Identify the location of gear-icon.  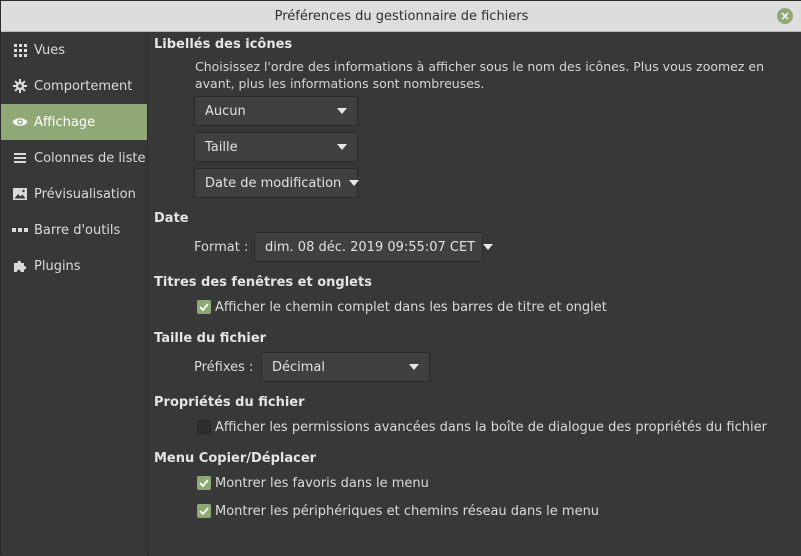
(20, 86).